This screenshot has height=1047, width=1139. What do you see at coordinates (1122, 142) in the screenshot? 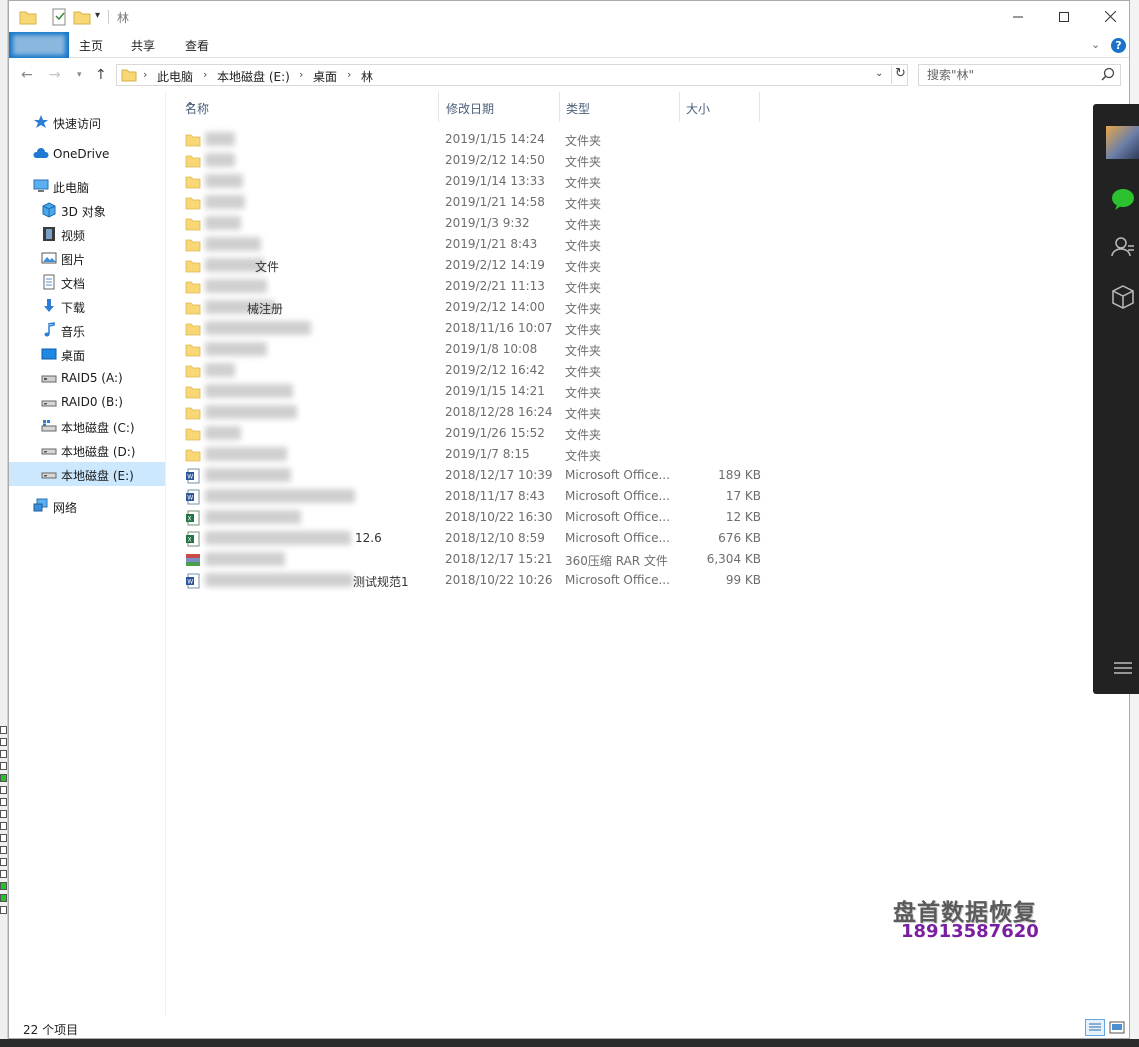
I see `avatar` at bounding box center [1122, 142].